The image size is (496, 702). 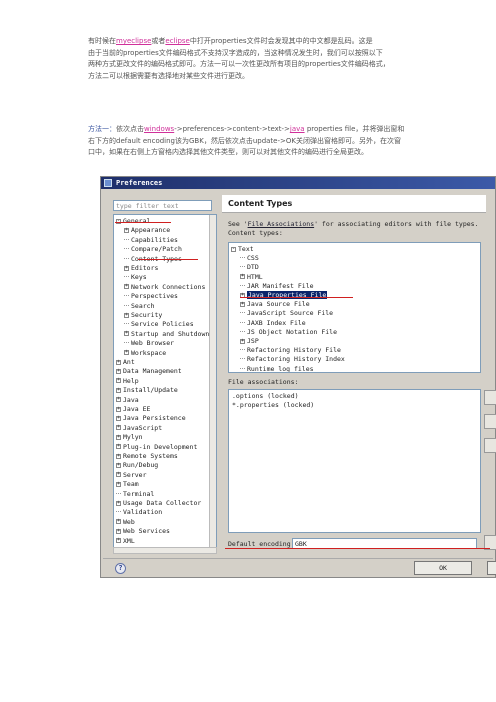 I want to click on tree-item: Refactoring History File, so click(x=290, y=350).